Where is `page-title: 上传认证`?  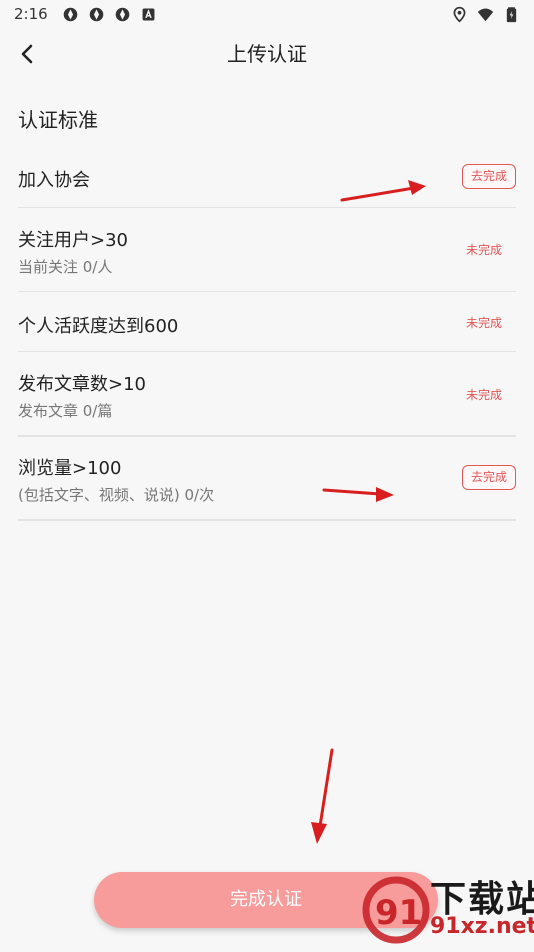
page-title: 上传认证 is located at coordinates (267, 54).